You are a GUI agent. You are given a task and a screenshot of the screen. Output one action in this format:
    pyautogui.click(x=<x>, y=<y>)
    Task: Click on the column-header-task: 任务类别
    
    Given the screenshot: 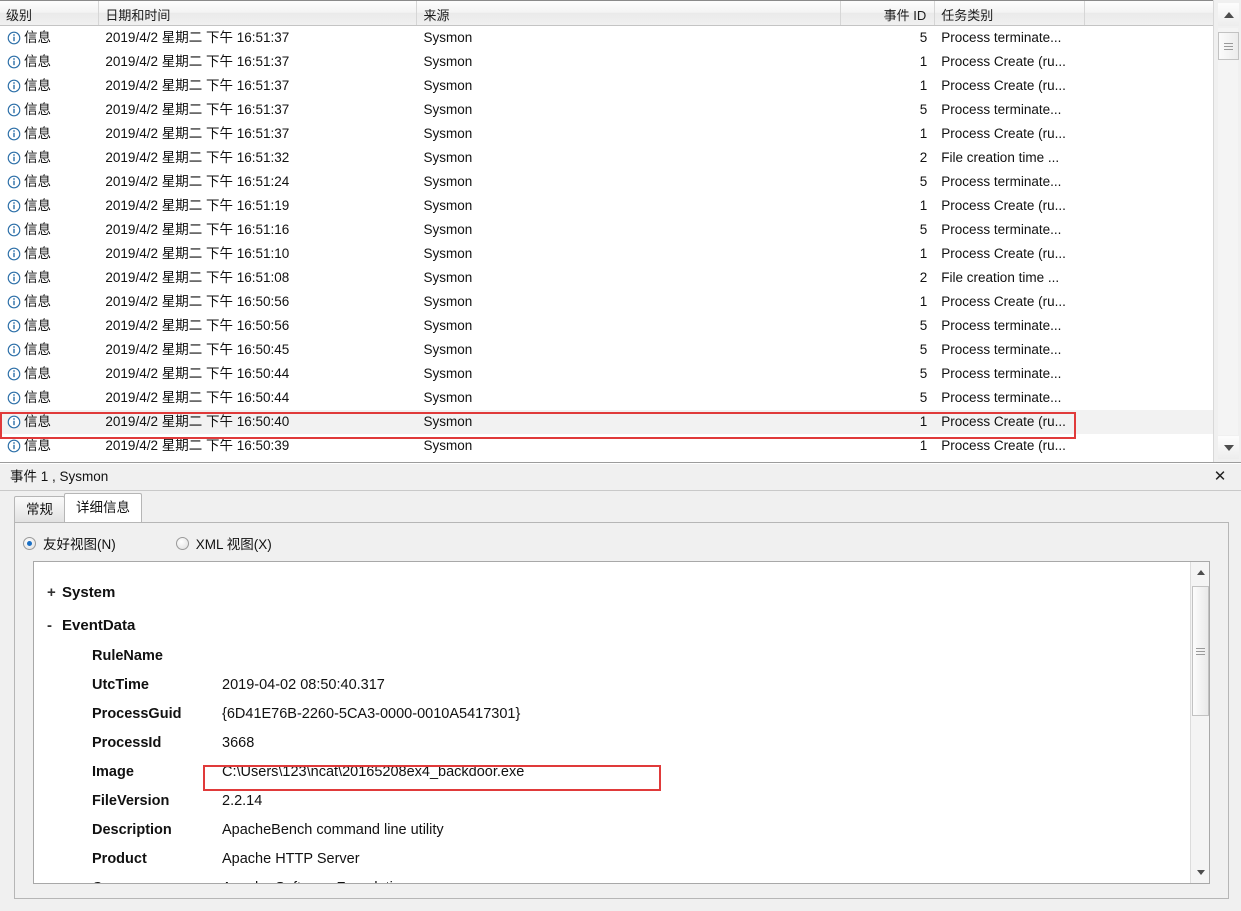 What is the action you would take?
    pyautogui.click(x=1010, y=13)
    